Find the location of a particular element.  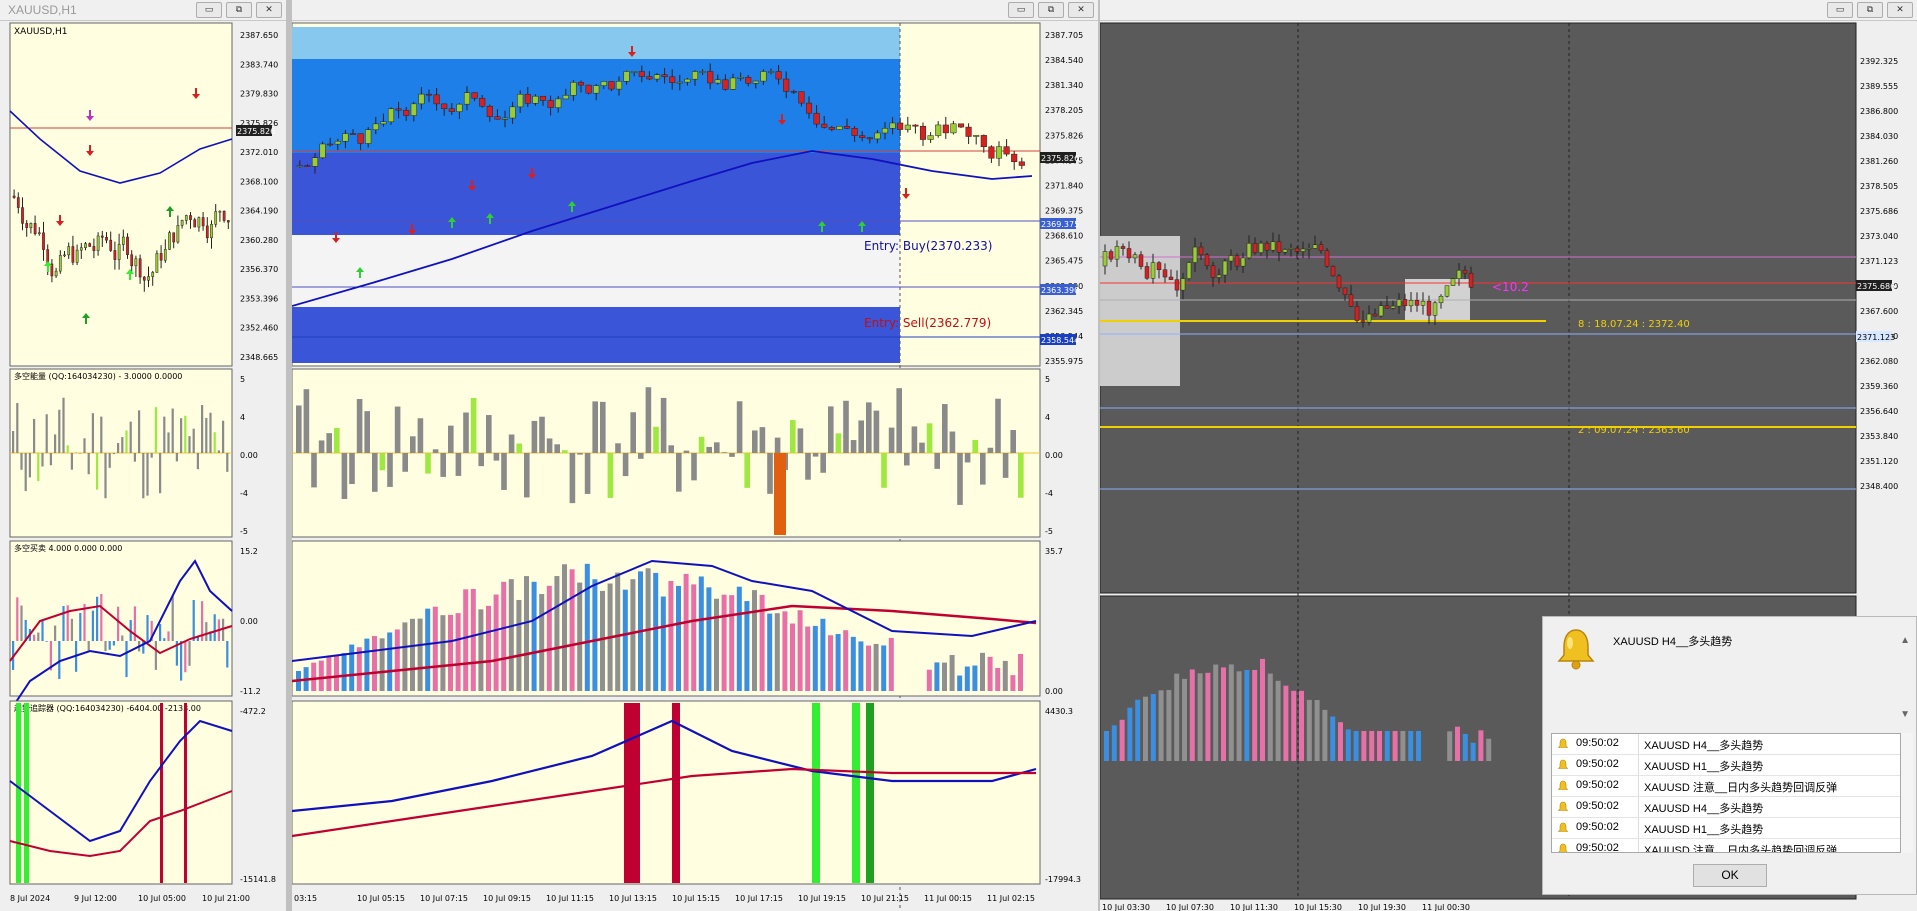

price-axis-label: 2353.840 is located at coordinates (1879, 436).